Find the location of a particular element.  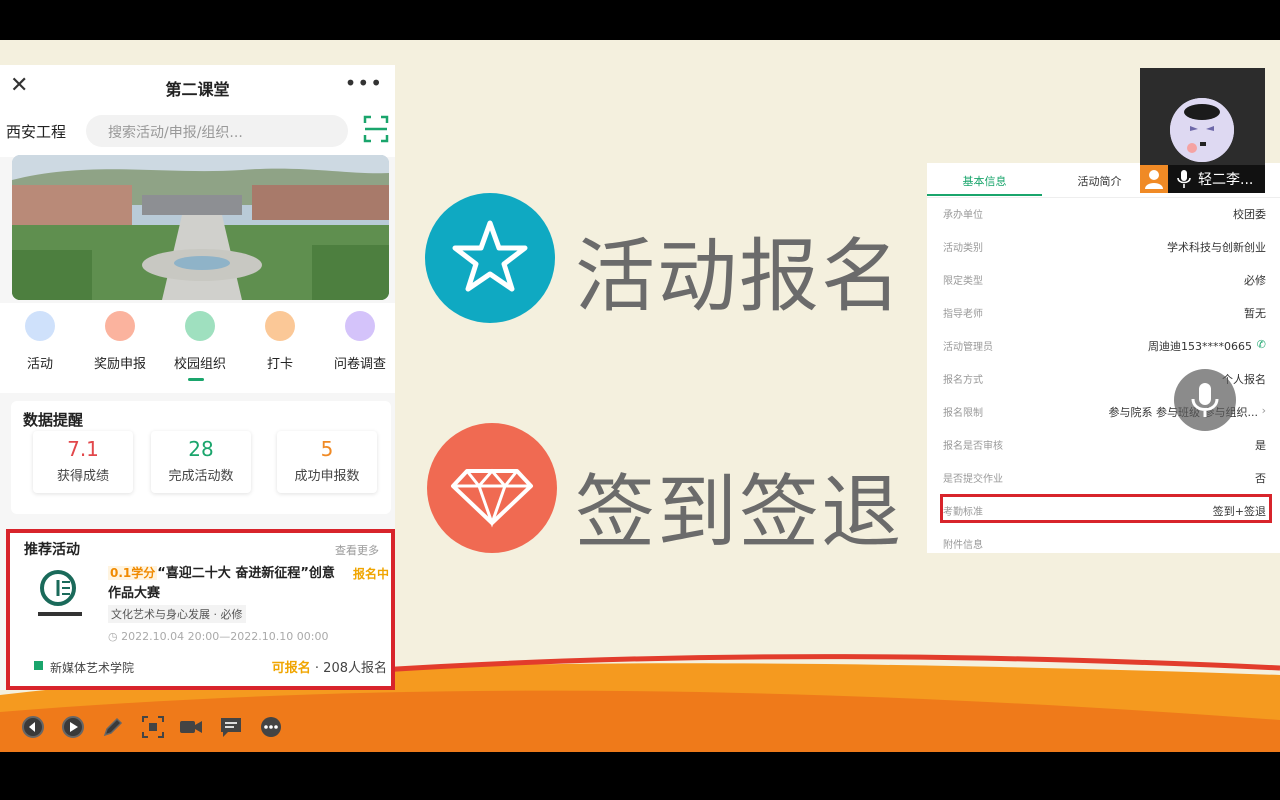

see-more-link: 查看更多 is located at coordinates (357, 550).